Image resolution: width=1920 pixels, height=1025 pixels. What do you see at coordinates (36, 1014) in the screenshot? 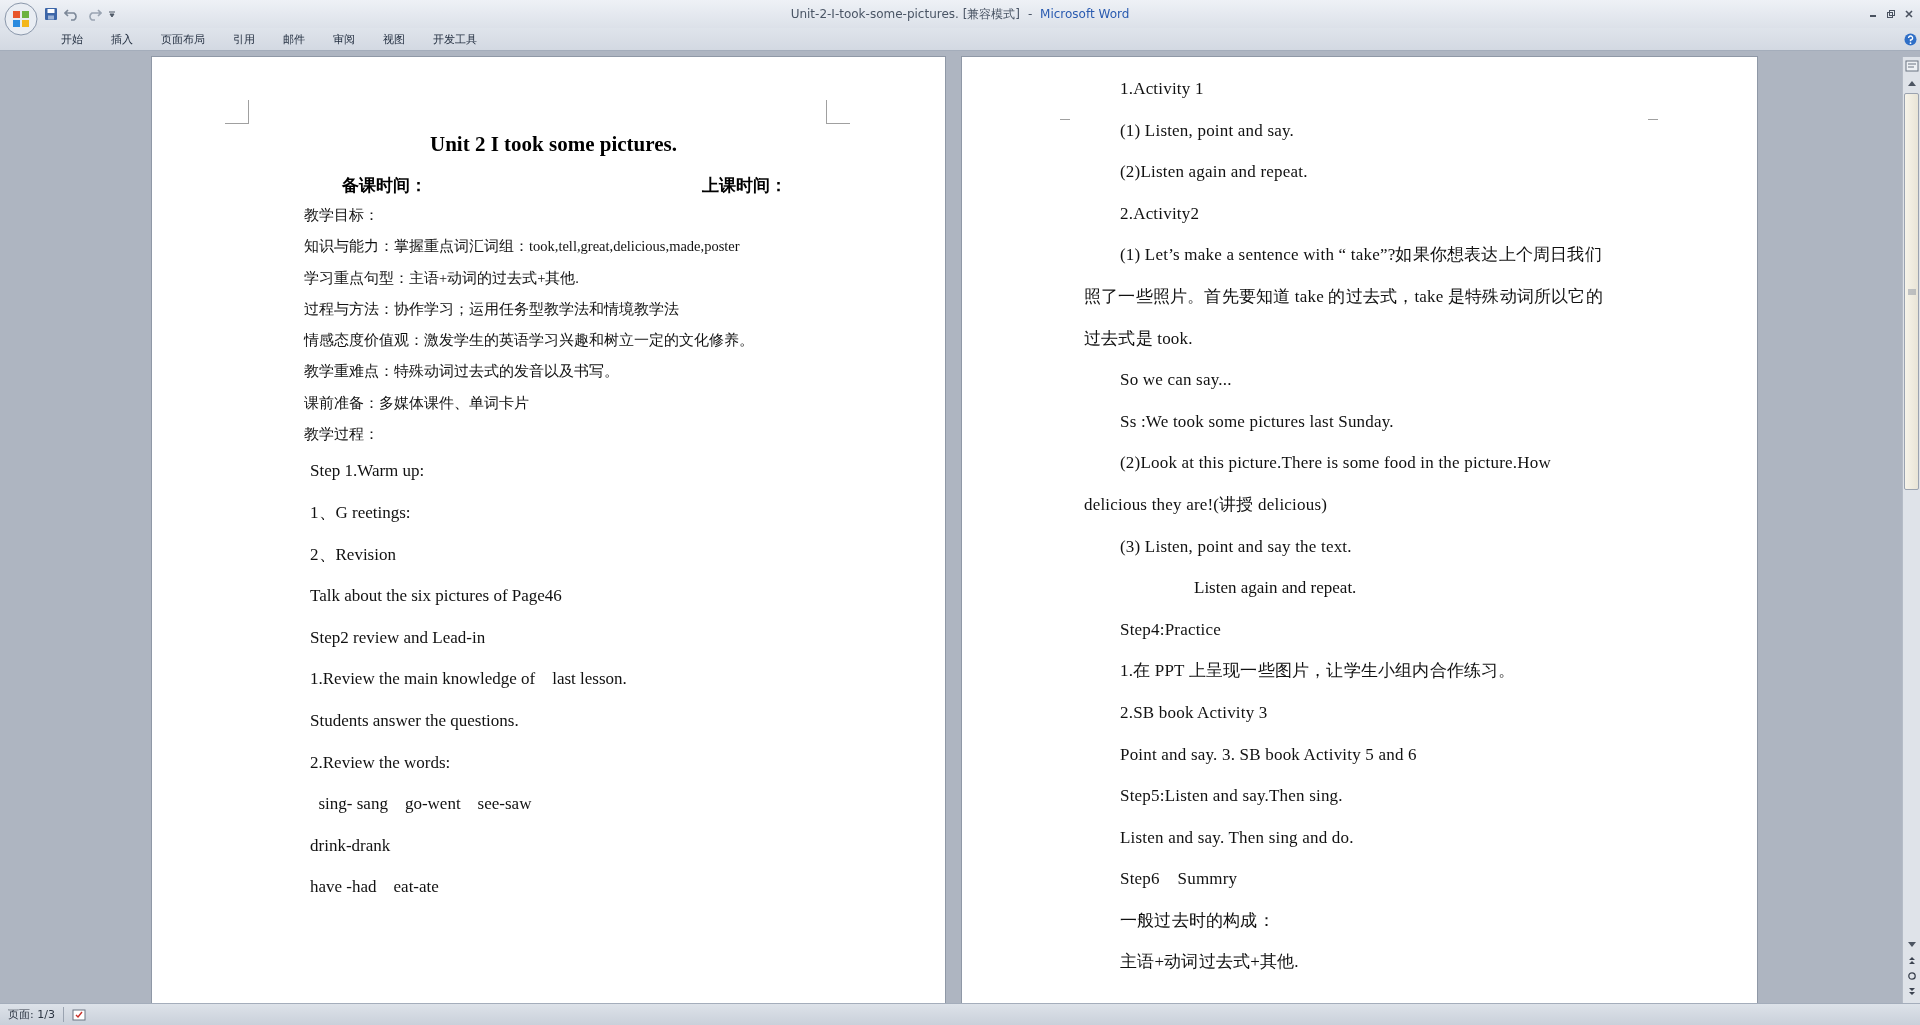
I see `page-count: 页面: 1/3` at bounding box center [36, 1014].